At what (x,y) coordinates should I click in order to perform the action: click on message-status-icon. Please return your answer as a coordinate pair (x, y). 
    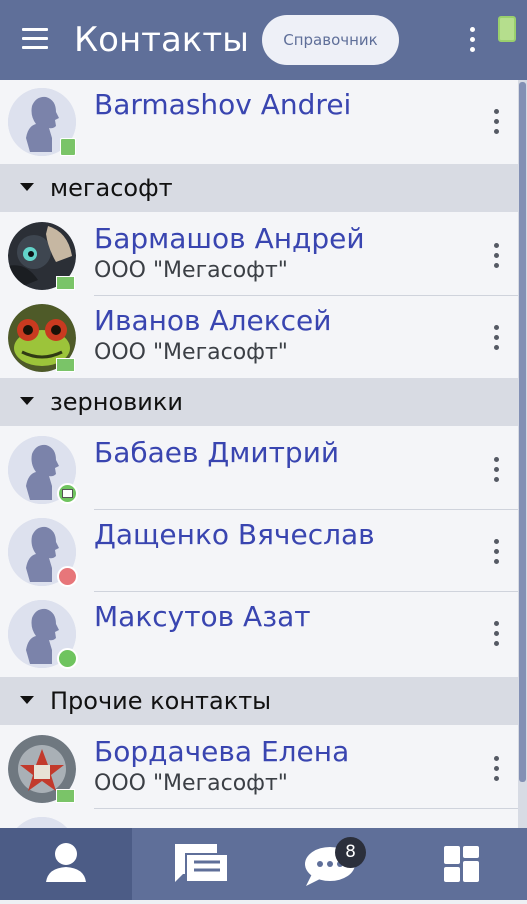
    Looking at the image, I should click on (67, 493).